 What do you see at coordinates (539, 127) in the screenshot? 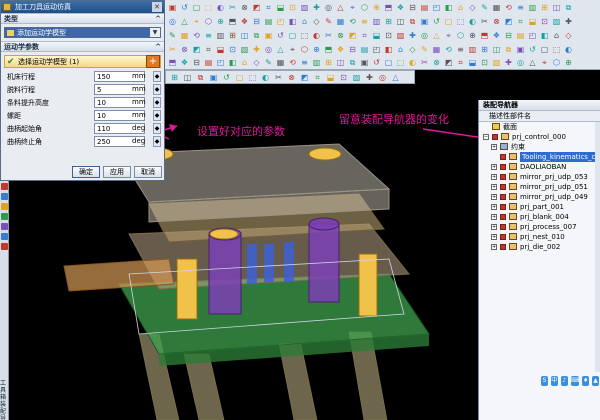
I see `tree-item: 截面` at bounding box center [539, 127].